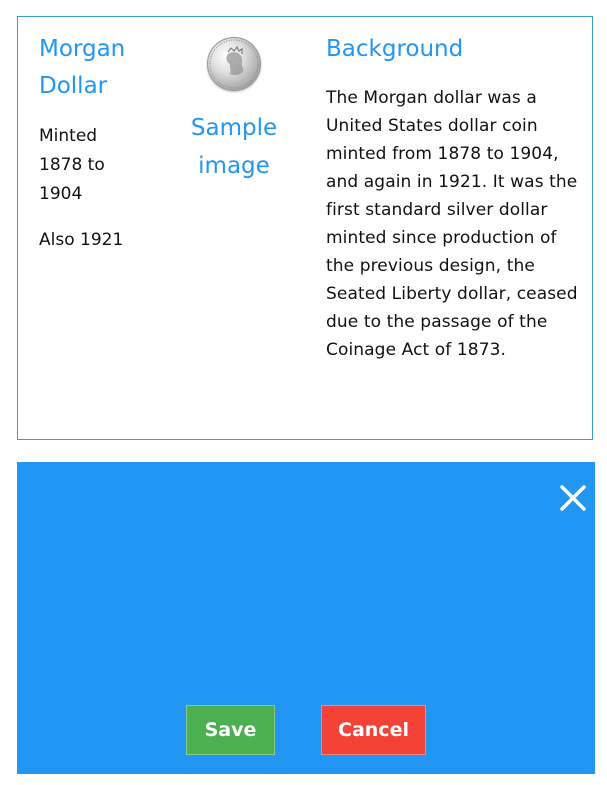 This screenshot has height=785, width=607. I want to click on save-button: Save, so click(230, 730).